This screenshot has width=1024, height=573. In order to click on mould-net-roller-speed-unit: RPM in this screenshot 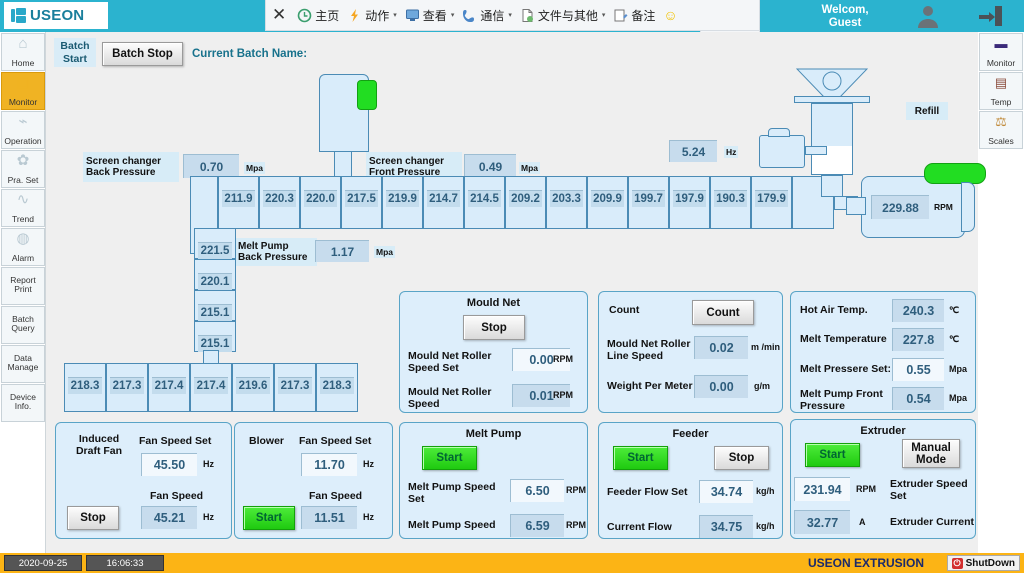, I will do `click(563, 395)`.